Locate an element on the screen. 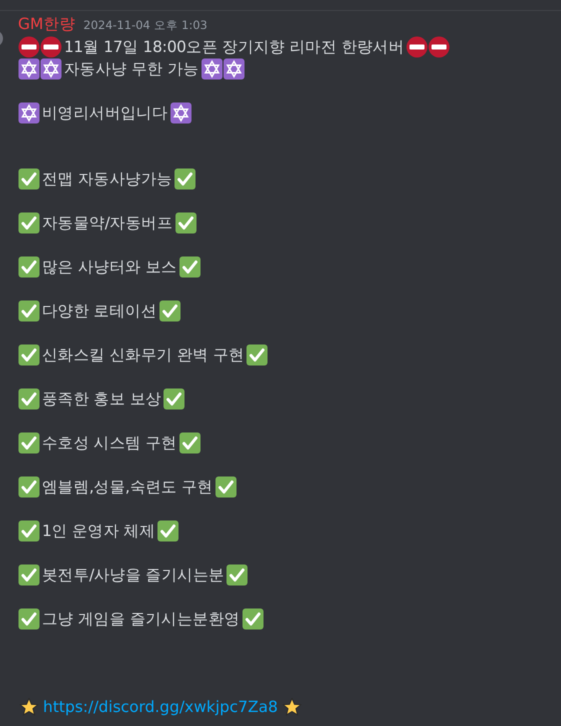  message-line: 다양한 로테이션 is located at coordinates (99, 311).